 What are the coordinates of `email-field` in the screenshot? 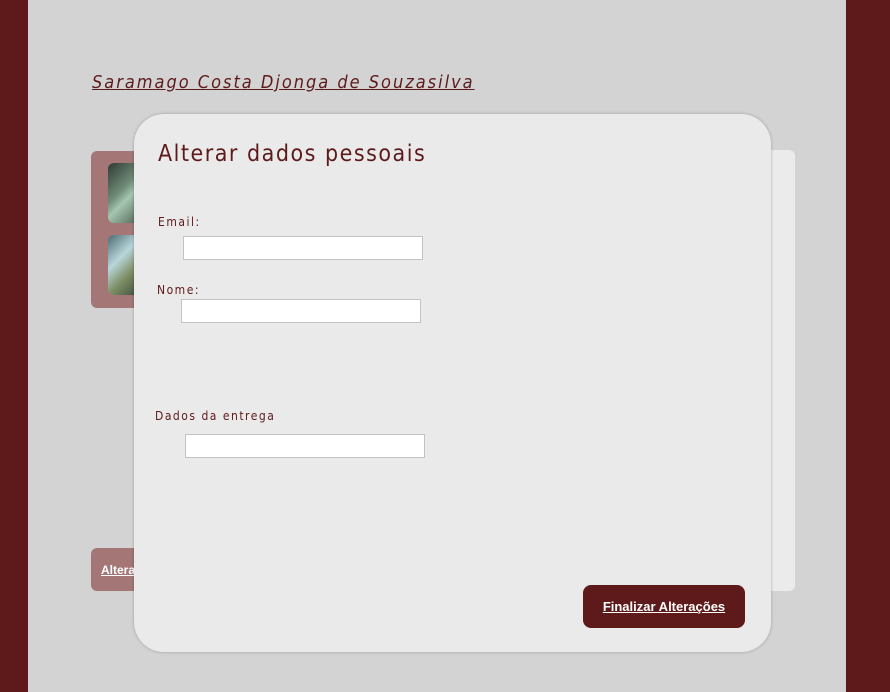 It's located at (303, 248).